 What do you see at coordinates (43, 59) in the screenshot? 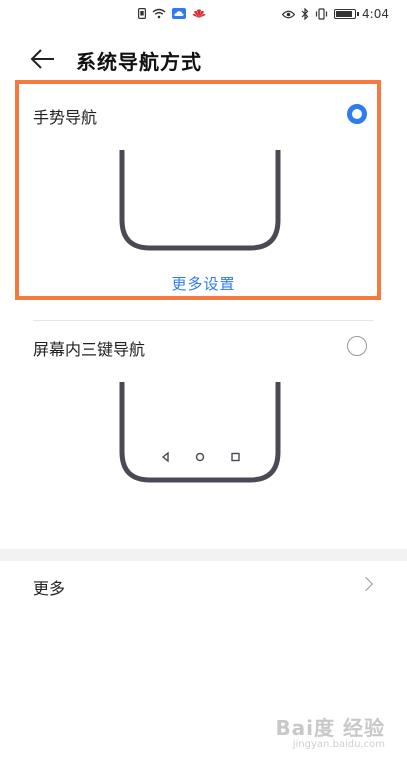
I see `arrow-left-icon` at bounding box center [43, 59].